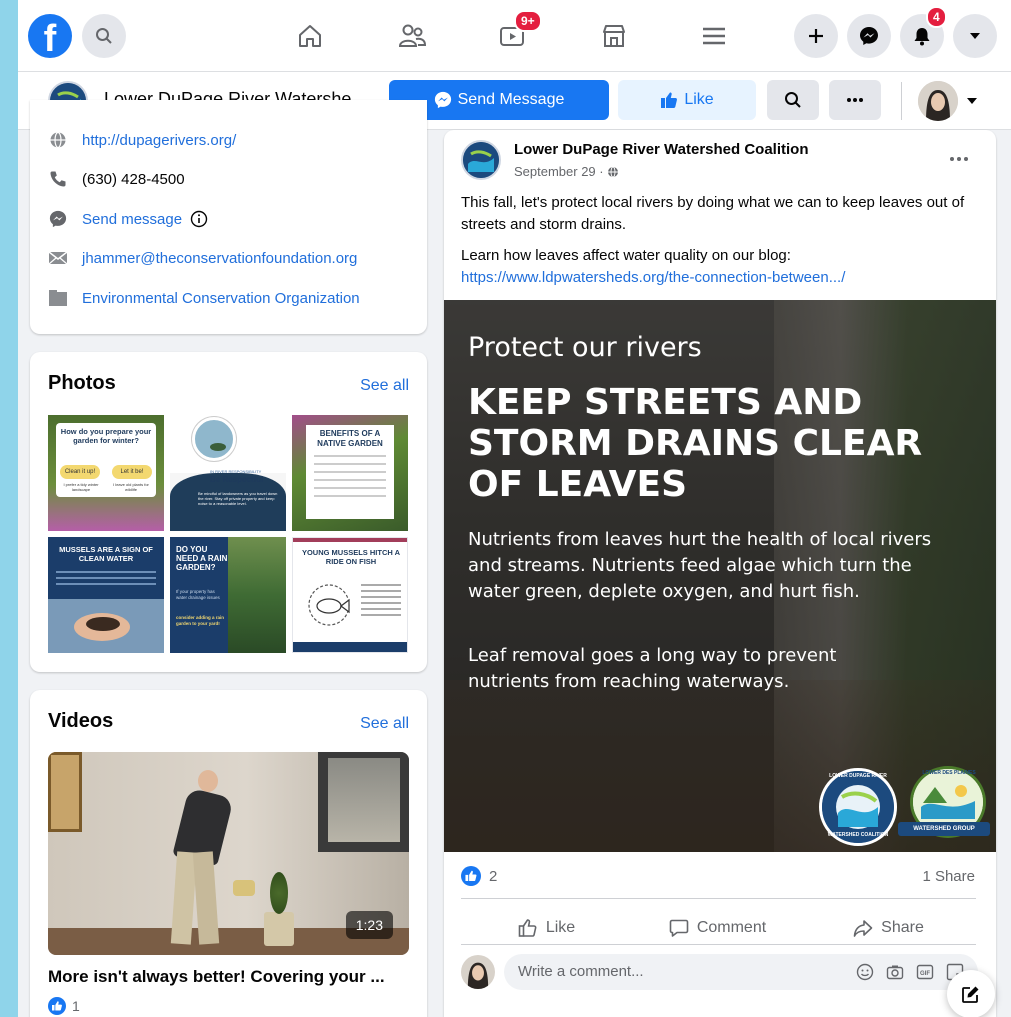  Describe the element at coordinates (959, 159) in the screenshot. I see `more-horizontal-icon` at that location.